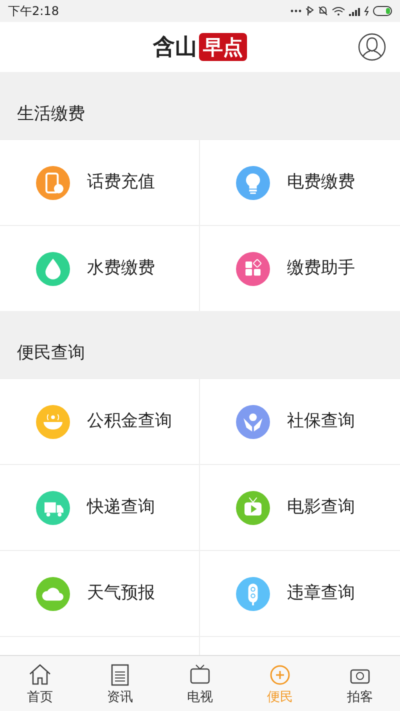 Image resolution: width=400 pixels, height=711 pixels. Describe the element at coordinates (372, 47) in the screenshot. I see `profile-icon` at that location.